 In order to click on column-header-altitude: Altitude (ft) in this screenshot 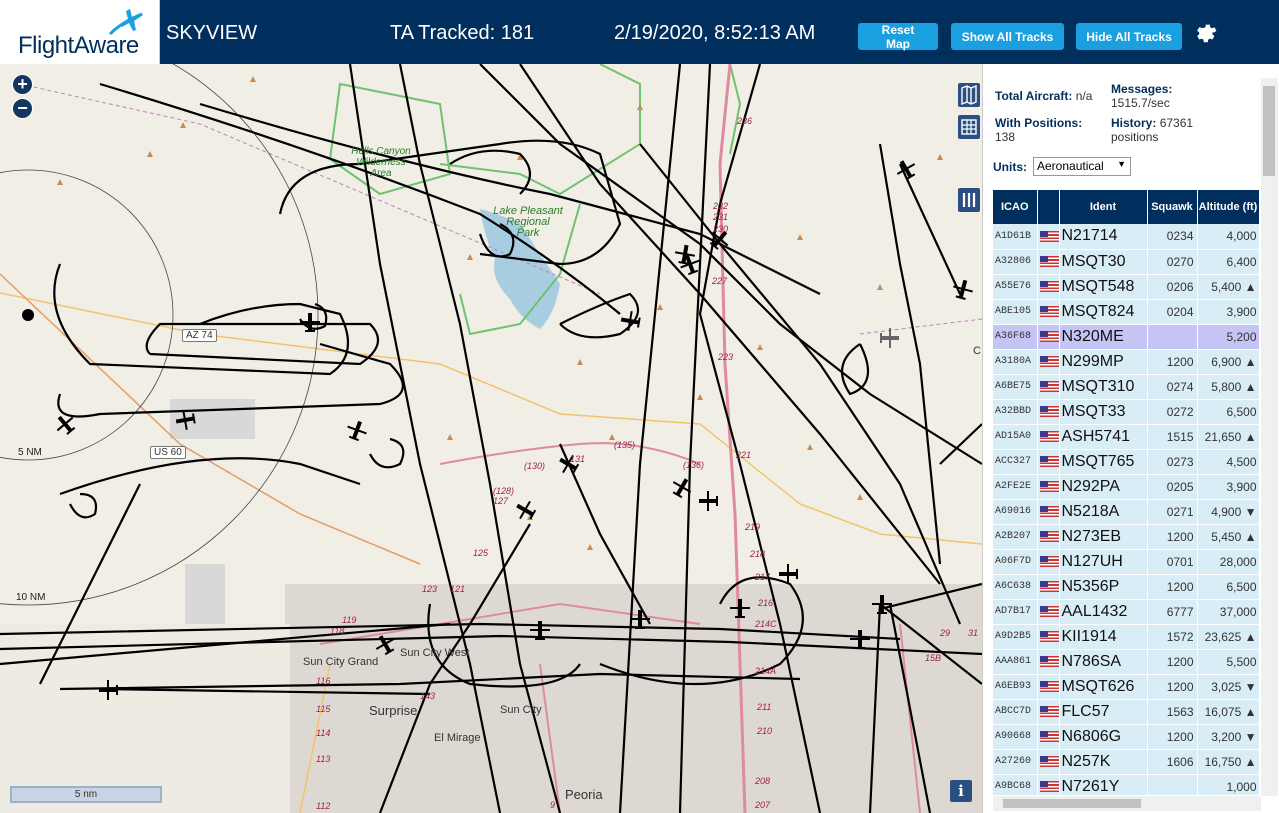, I will do `click(1228, 207)`.